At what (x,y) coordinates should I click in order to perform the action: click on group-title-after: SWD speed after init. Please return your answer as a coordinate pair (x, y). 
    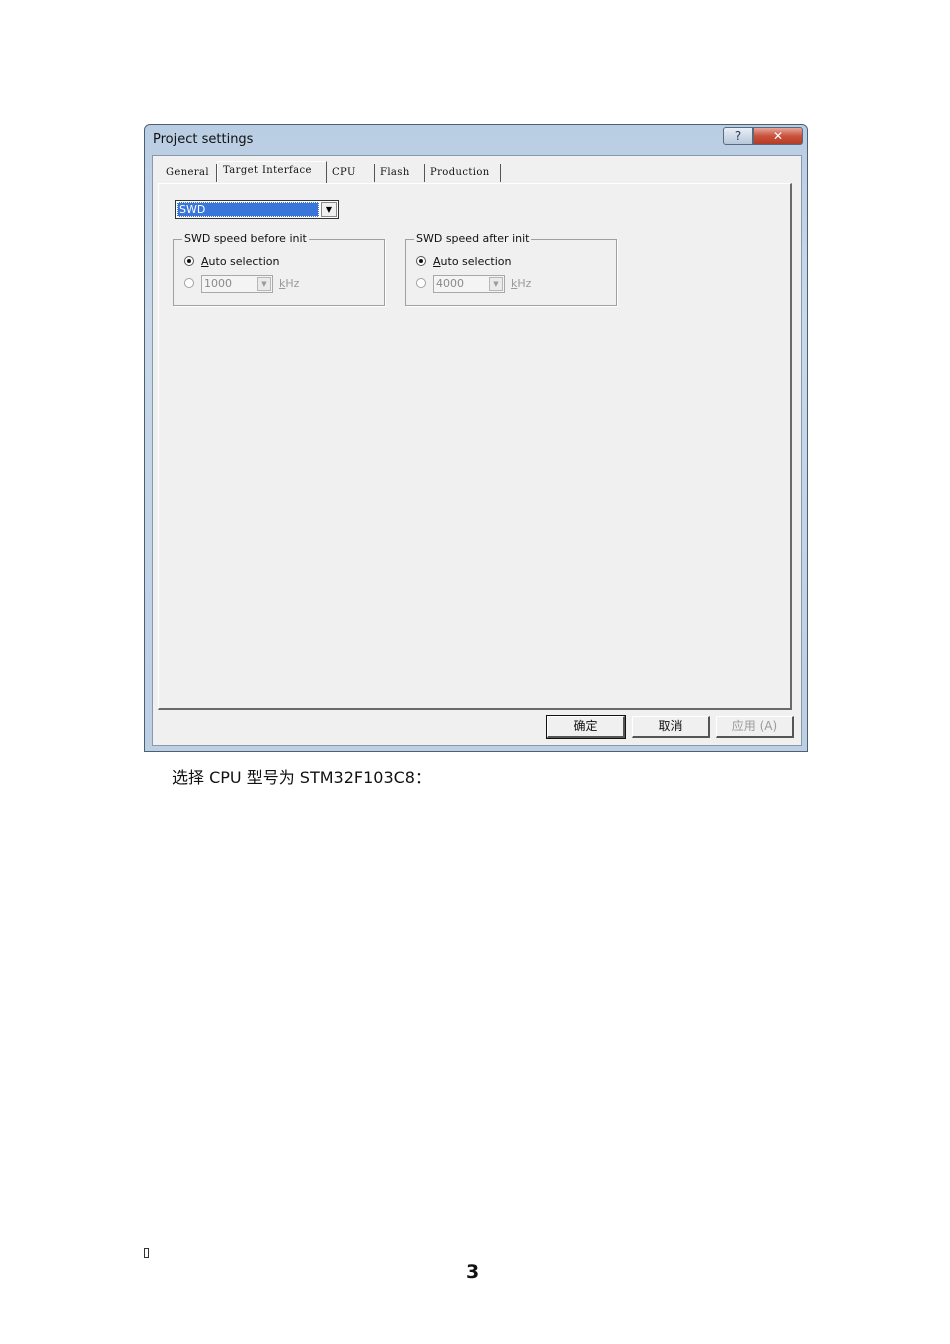
    Looking at the image, I should click on (473, 238).